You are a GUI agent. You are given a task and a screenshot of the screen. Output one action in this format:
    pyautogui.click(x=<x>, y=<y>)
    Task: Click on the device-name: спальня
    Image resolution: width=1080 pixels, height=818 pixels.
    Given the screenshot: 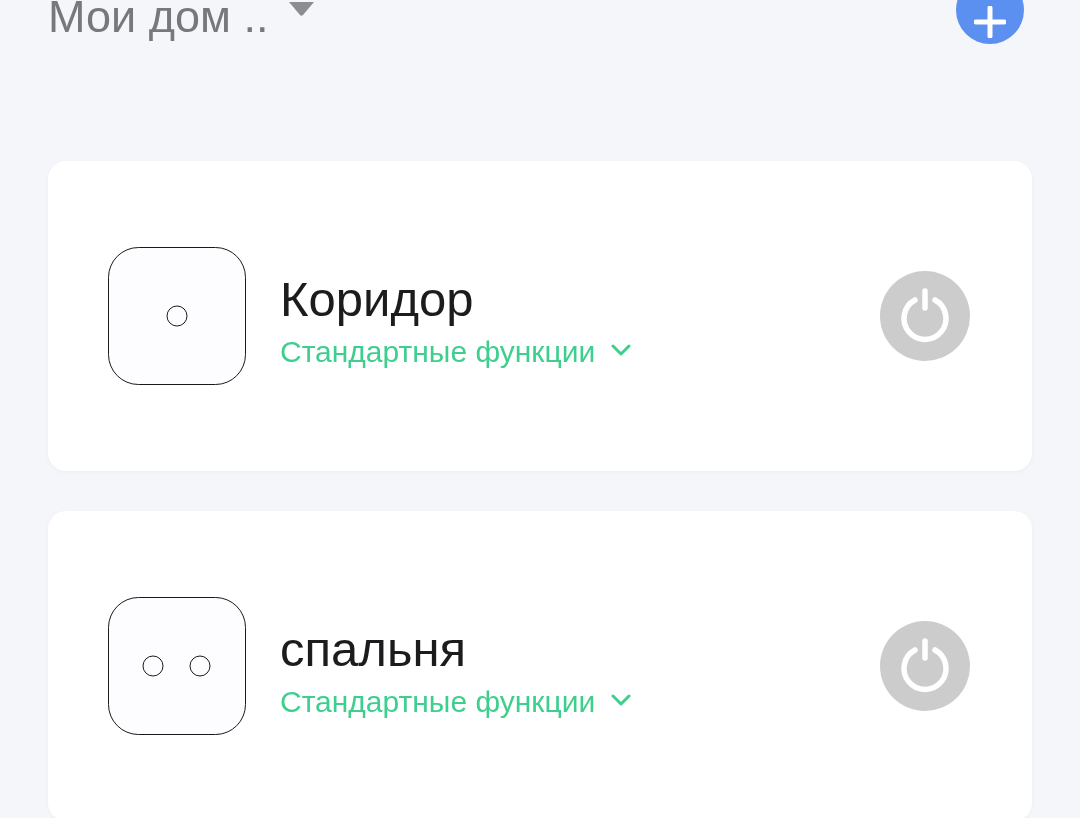 What is the action you would take?
    pyautogui.click(x=373, y=649)
    